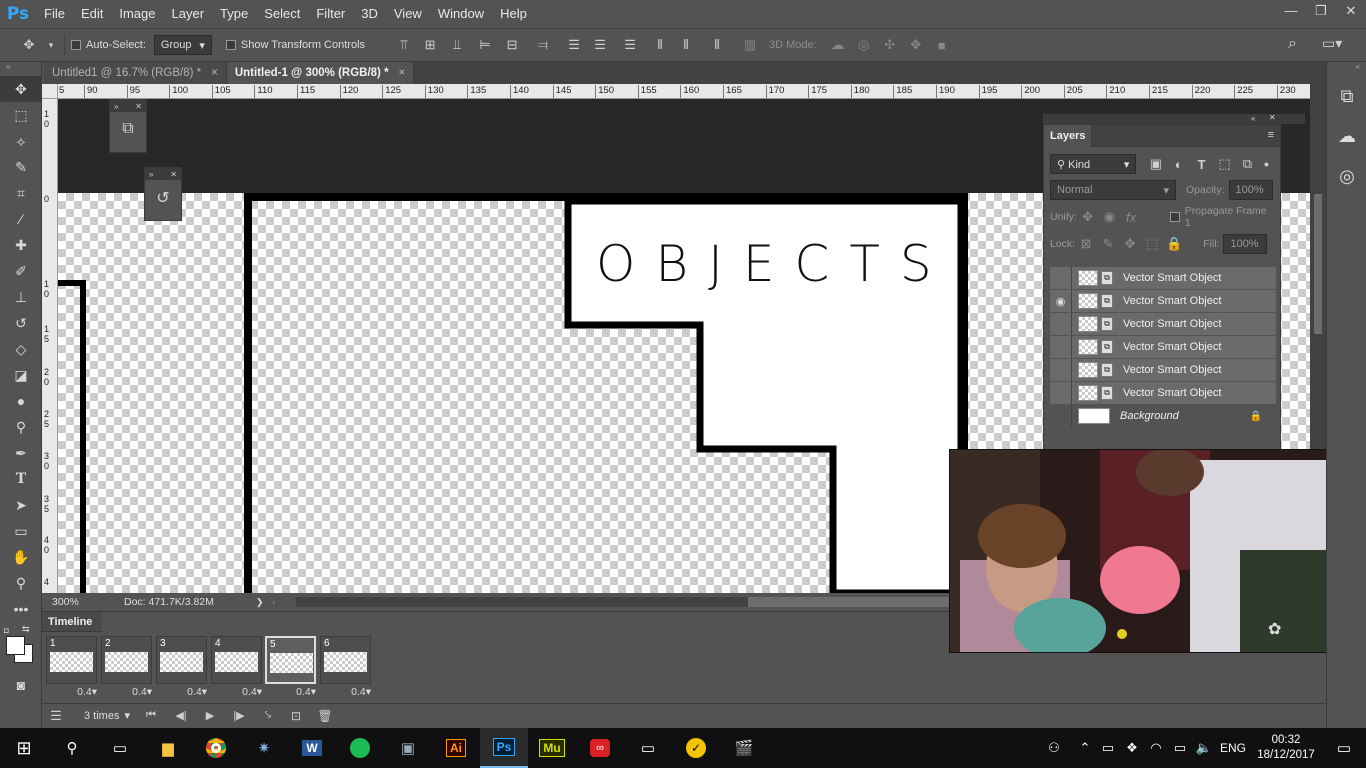 This screenshot has width=1366, height=768. Describe the element at coordinates (21, 167) in the screenshot. I see `quick-select-tool-icon: ✎` at that location.